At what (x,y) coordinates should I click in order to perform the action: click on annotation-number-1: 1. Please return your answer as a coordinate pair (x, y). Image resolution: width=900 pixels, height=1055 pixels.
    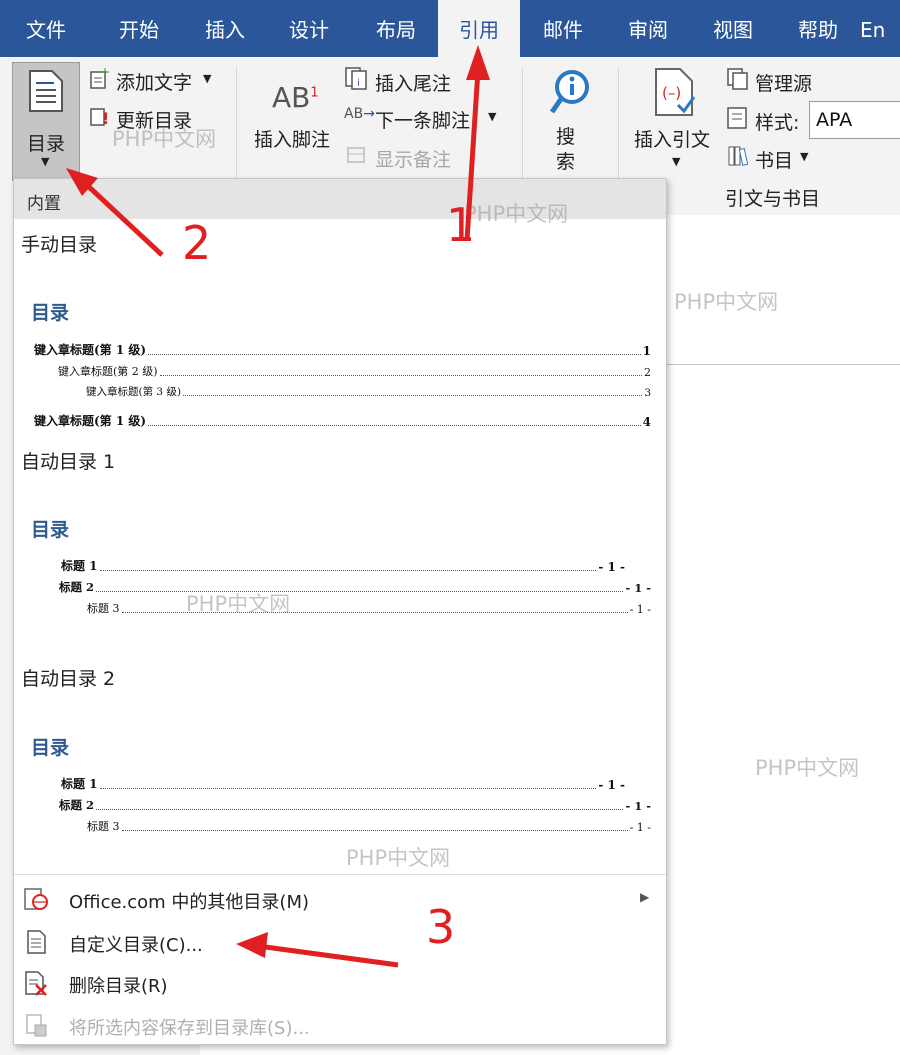
    Looking at the image, I should click on (461, 225).